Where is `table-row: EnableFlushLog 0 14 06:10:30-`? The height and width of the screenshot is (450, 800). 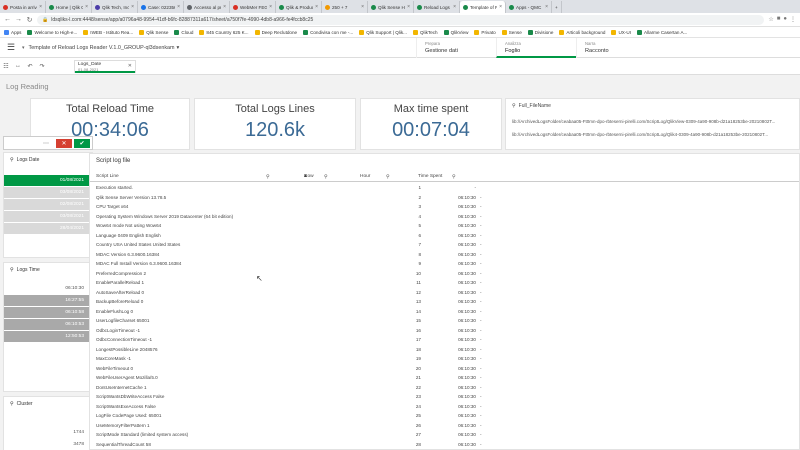 table-row: EnableFlushLog 0 14 06:10:30- is located at coordinates (444, 312).